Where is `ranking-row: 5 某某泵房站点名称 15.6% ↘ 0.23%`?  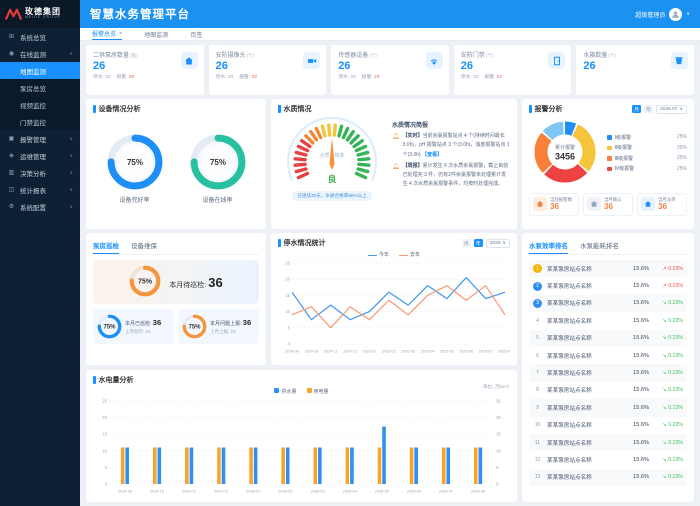 ranking-row: 5 某某泵房站点名称 15.6% ↘ 0.23% is located at coordinates (608, 338).